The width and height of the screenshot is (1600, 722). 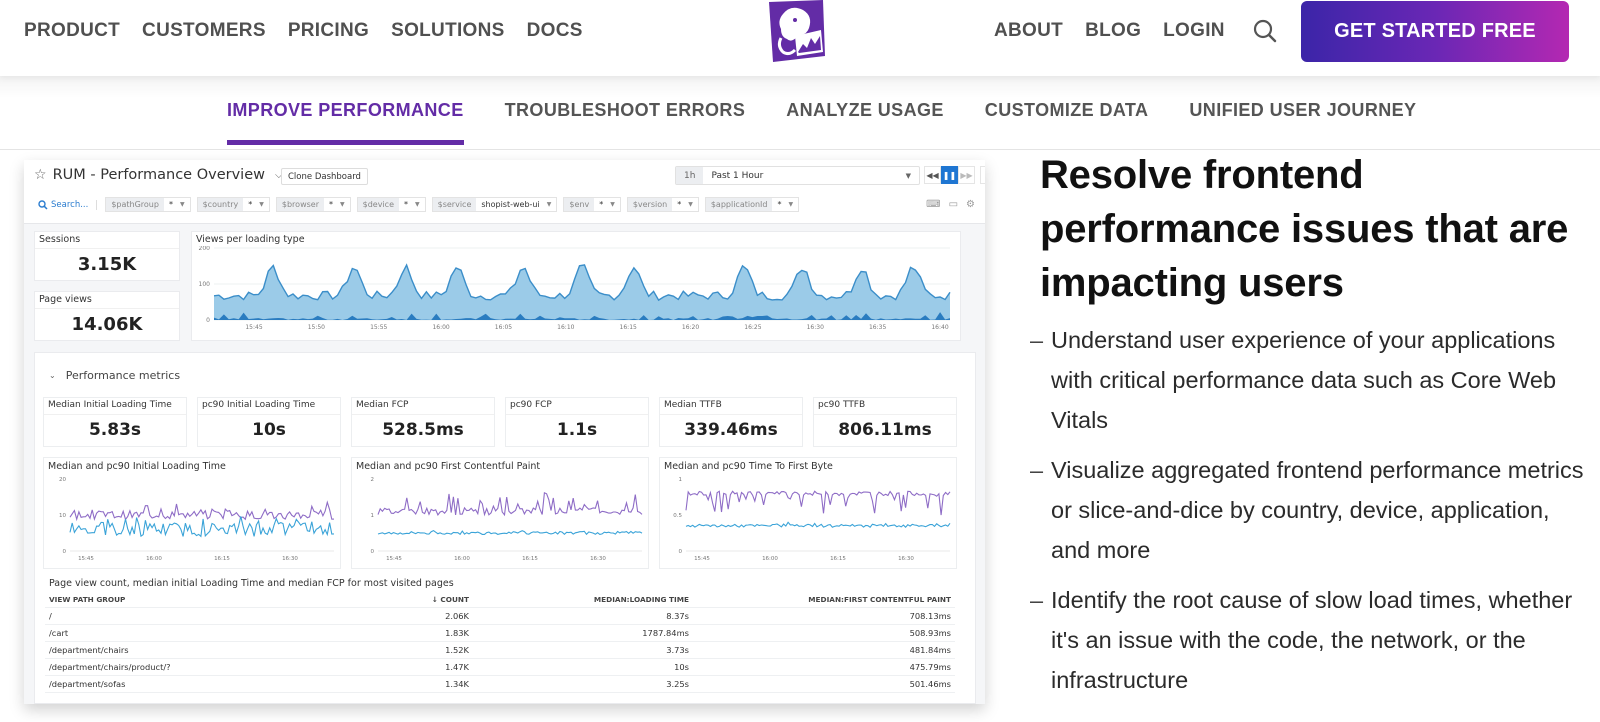 I want to click on filter-chip: $browser * ▼, so click(x=313, y=204).